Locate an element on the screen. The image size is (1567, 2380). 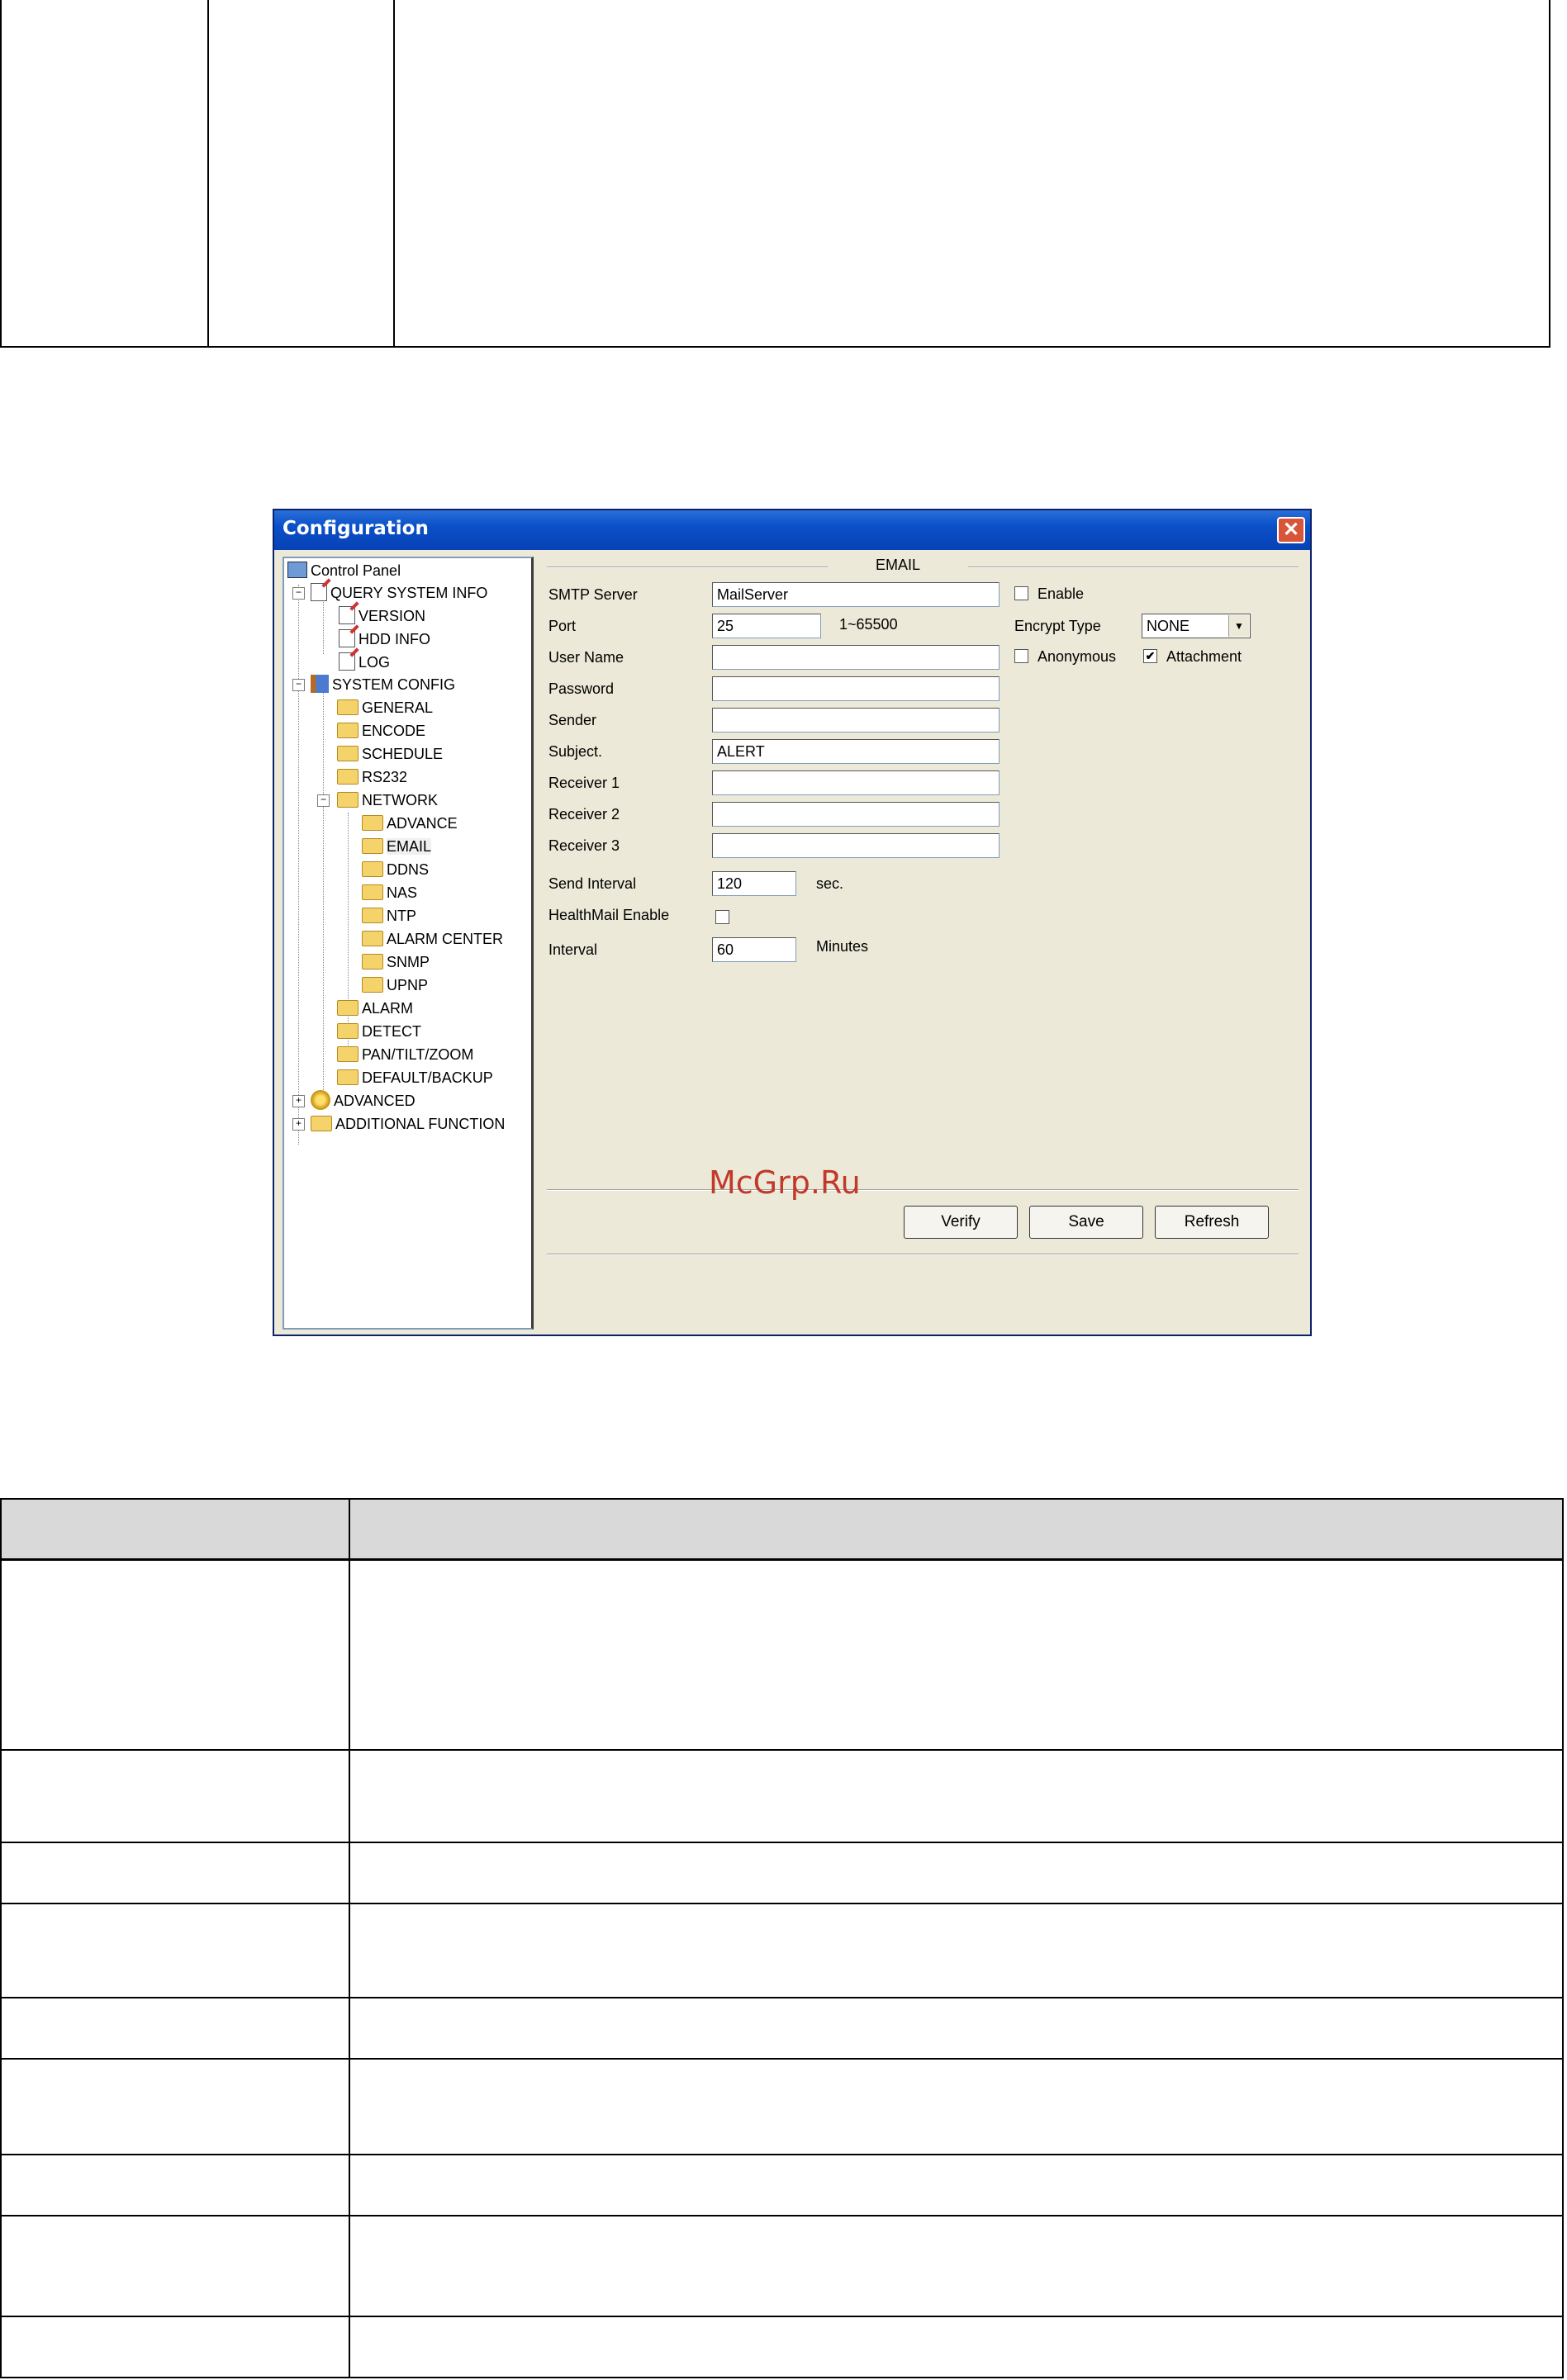
tree-item-alarm: ALARM is located at coordinates (375, 1008).